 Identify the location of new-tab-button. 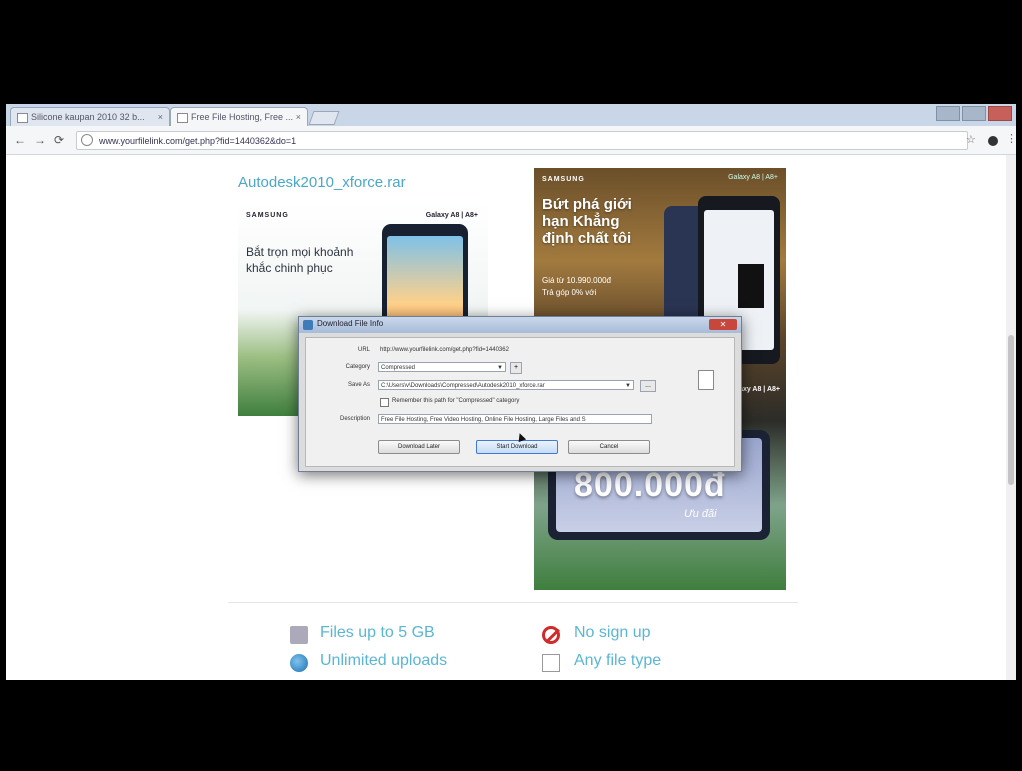
(324, 118).